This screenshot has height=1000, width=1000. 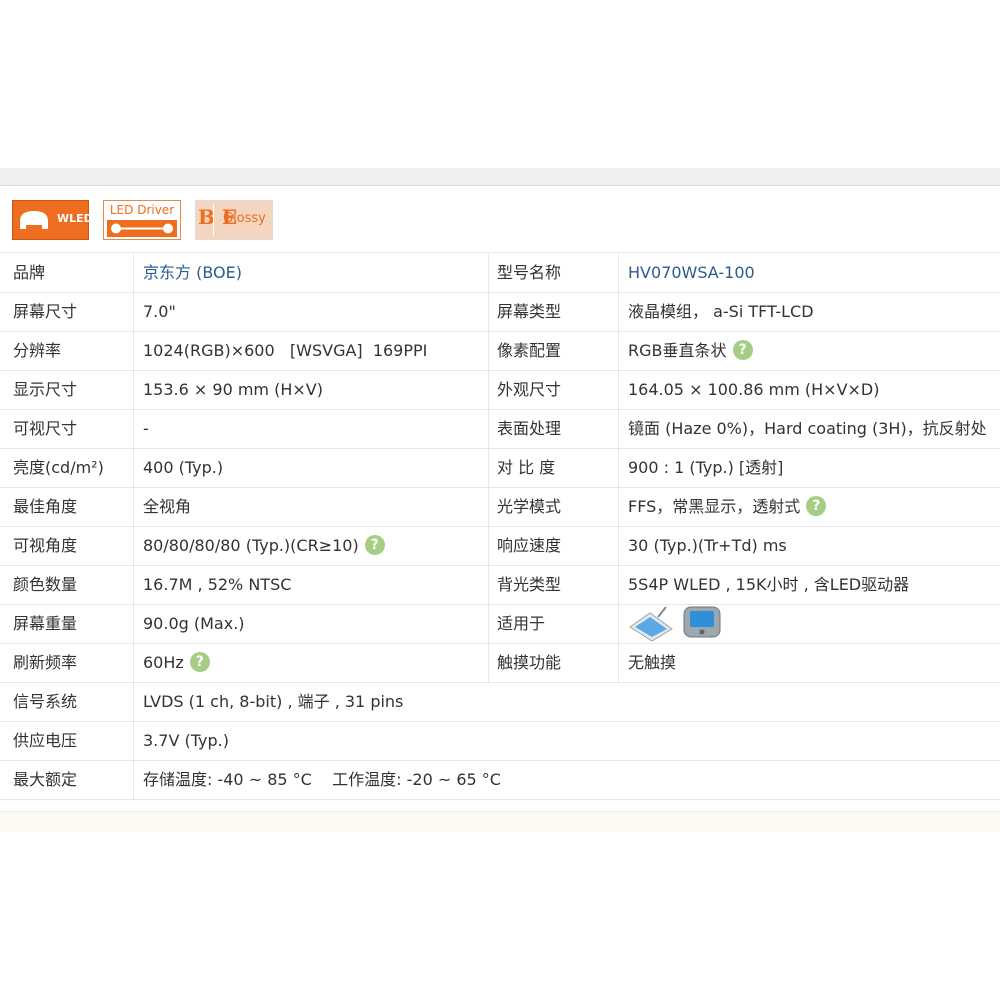 What do you see at coordinates (529, 311) in the screenshot?
I see `type-key: 屏幕类型` at bounding box center [529, 311].